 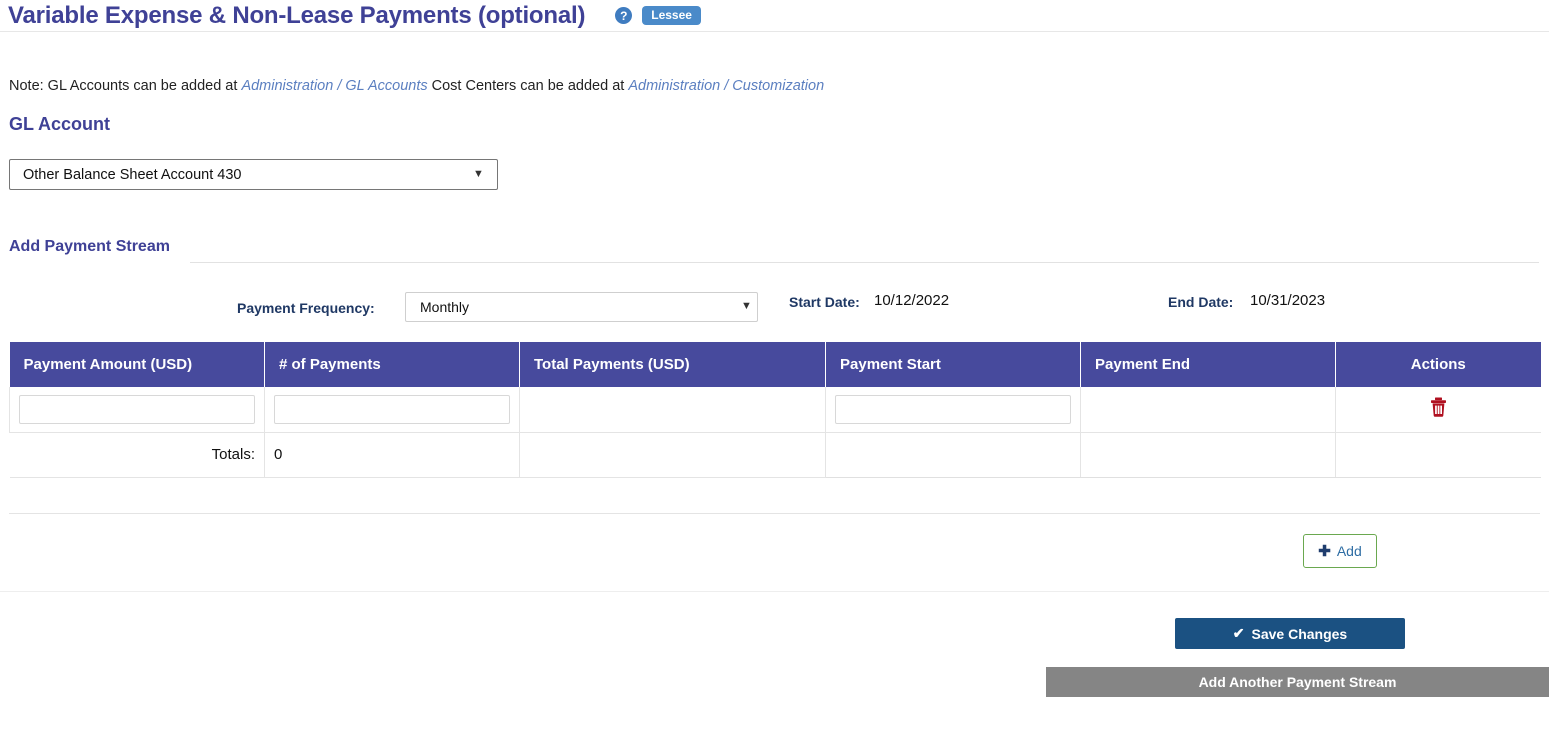 I want to click on column-total-payments: Total Payments (USD), so click(x=672, y=364).